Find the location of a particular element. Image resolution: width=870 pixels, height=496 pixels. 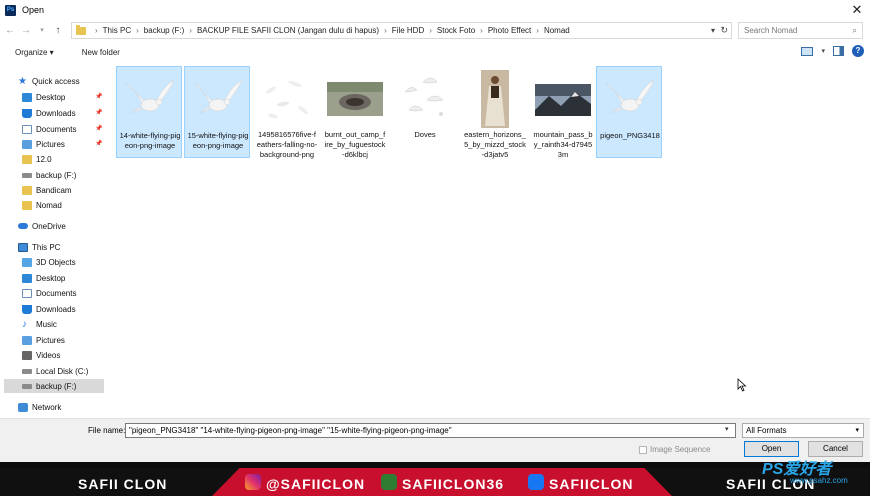

image-sequence-checkbox is located at coordinates (643, 449).